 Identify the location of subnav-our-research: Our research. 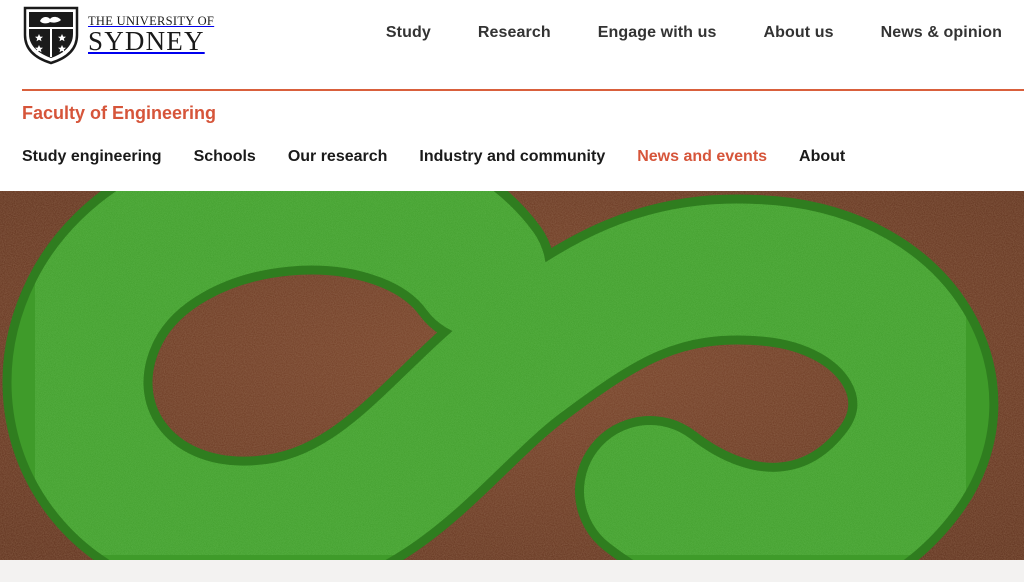
(338, 157).